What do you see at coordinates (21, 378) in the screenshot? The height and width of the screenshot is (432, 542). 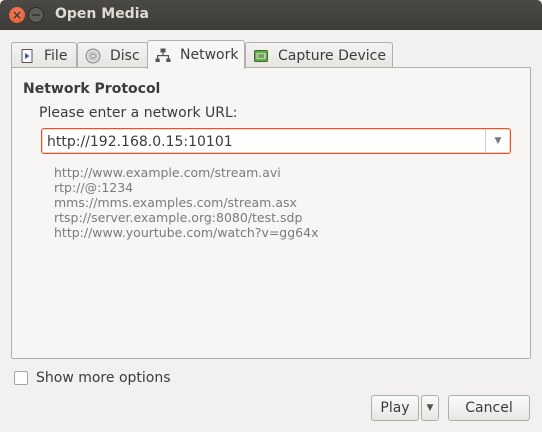 I see `show-more-options-checkbox` at bounding box center [21, 378].